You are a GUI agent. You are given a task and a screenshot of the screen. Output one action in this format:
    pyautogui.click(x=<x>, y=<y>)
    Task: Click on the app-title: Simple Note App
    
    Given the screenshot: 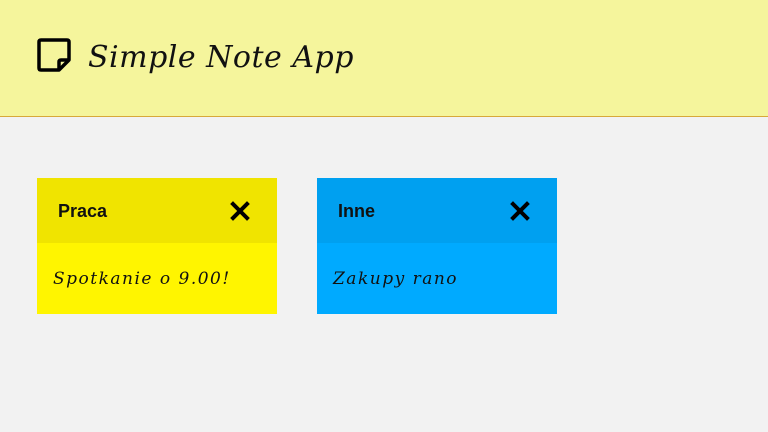 What is the action you would take?
    pyautogui.click(x=221, y=57)
    